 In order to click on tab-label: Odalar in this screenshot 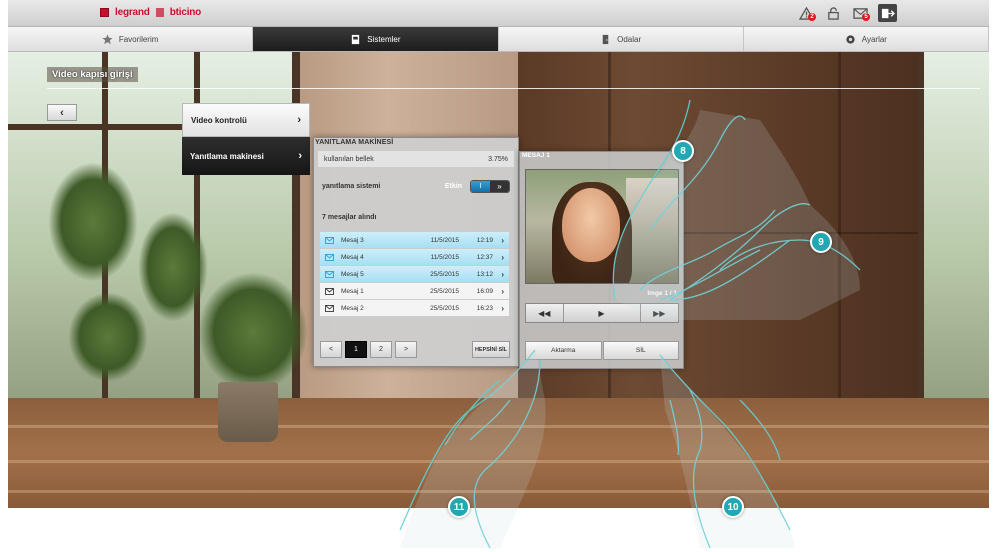, I will do `click(629, 39)`.